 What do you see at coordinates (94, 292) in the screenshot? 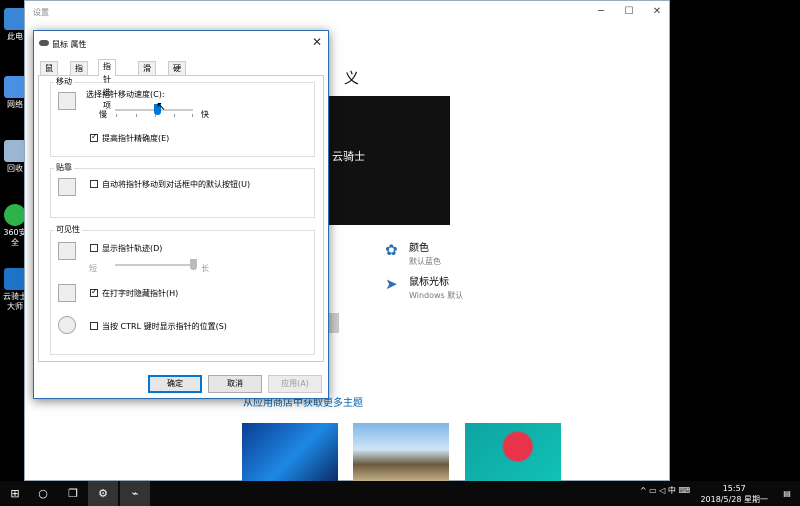
I see `hide-while-typing-checkbox` at bounding box center [94, 292].